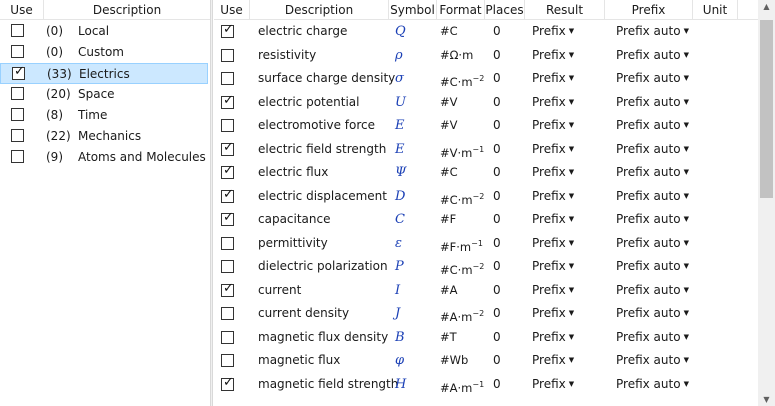 The height and width of the screenshot is (406, 775). What do you see at coordinates (565, 10) in the screenshot?
I see `column-header-result: Result` at bounding box center [565, 10].